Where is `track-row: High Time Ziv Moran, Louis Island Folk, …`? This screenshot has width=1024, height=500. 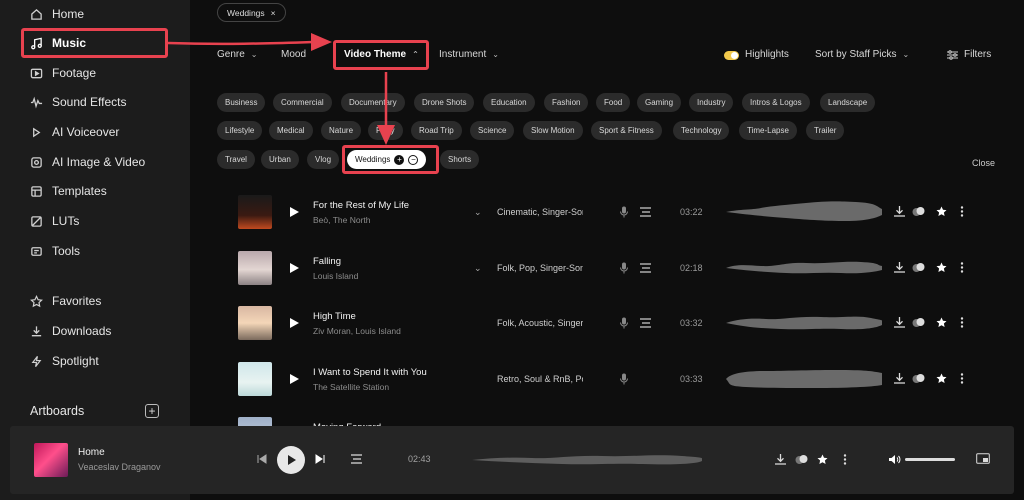 track-row: High Time Ziv Moran, Louis Island Folk, … is located at coordinates (607, 331).